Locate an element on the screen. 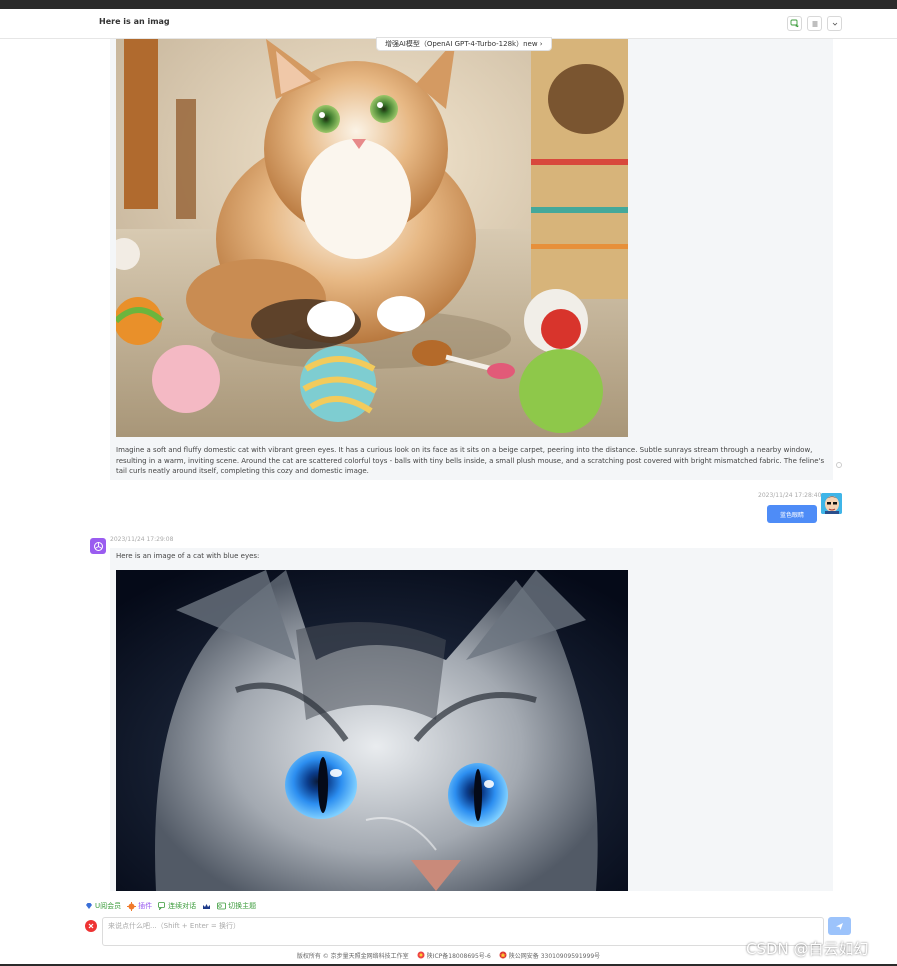  assistant-avatar is located at coordinates (98, 546).